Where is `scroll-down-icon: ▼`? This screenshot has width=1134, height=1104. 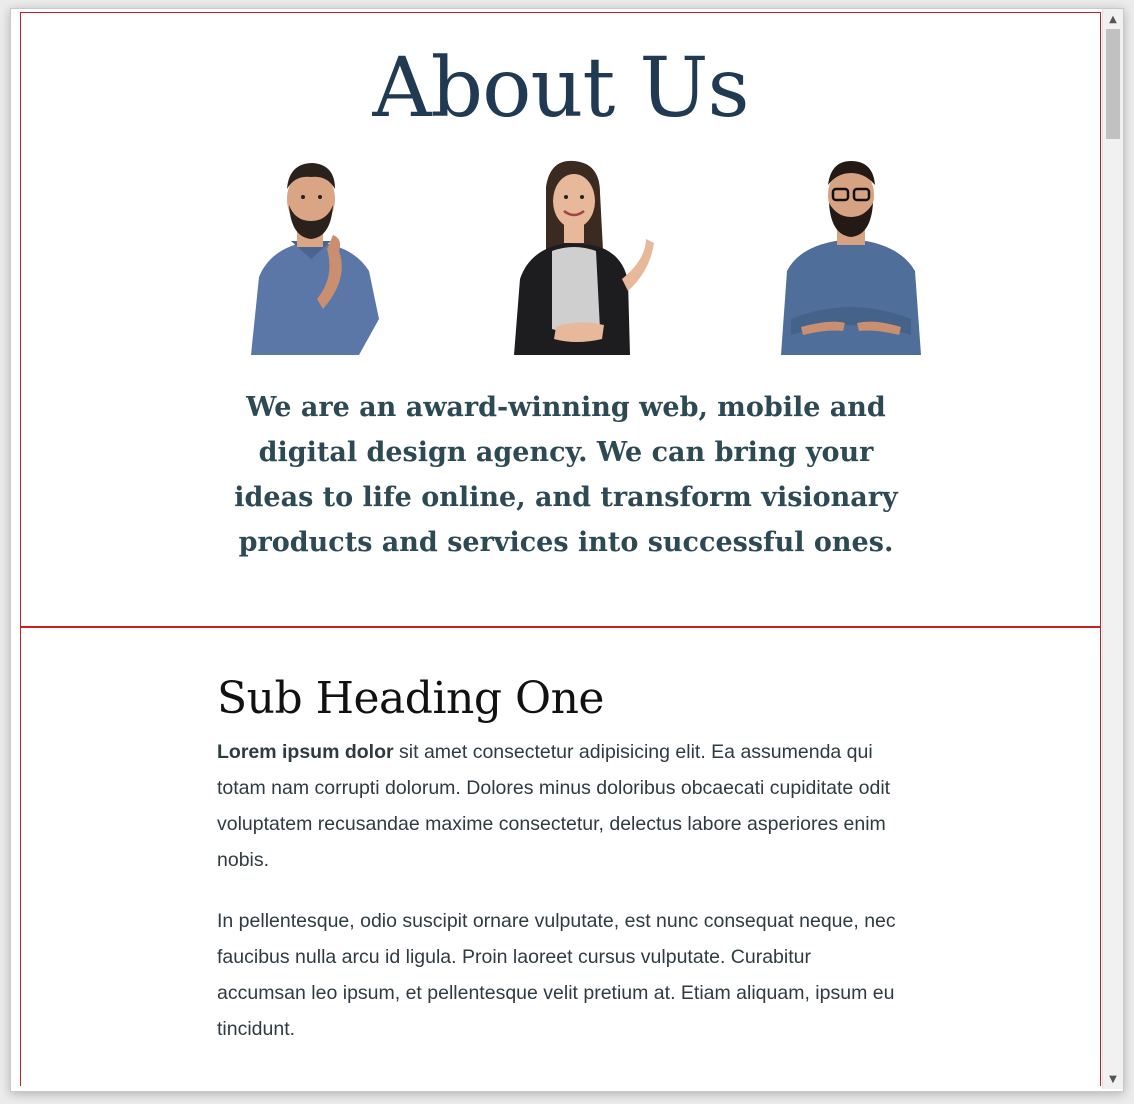 scroll-down-icon: ▼ is located at coordinates (1113, 1079).